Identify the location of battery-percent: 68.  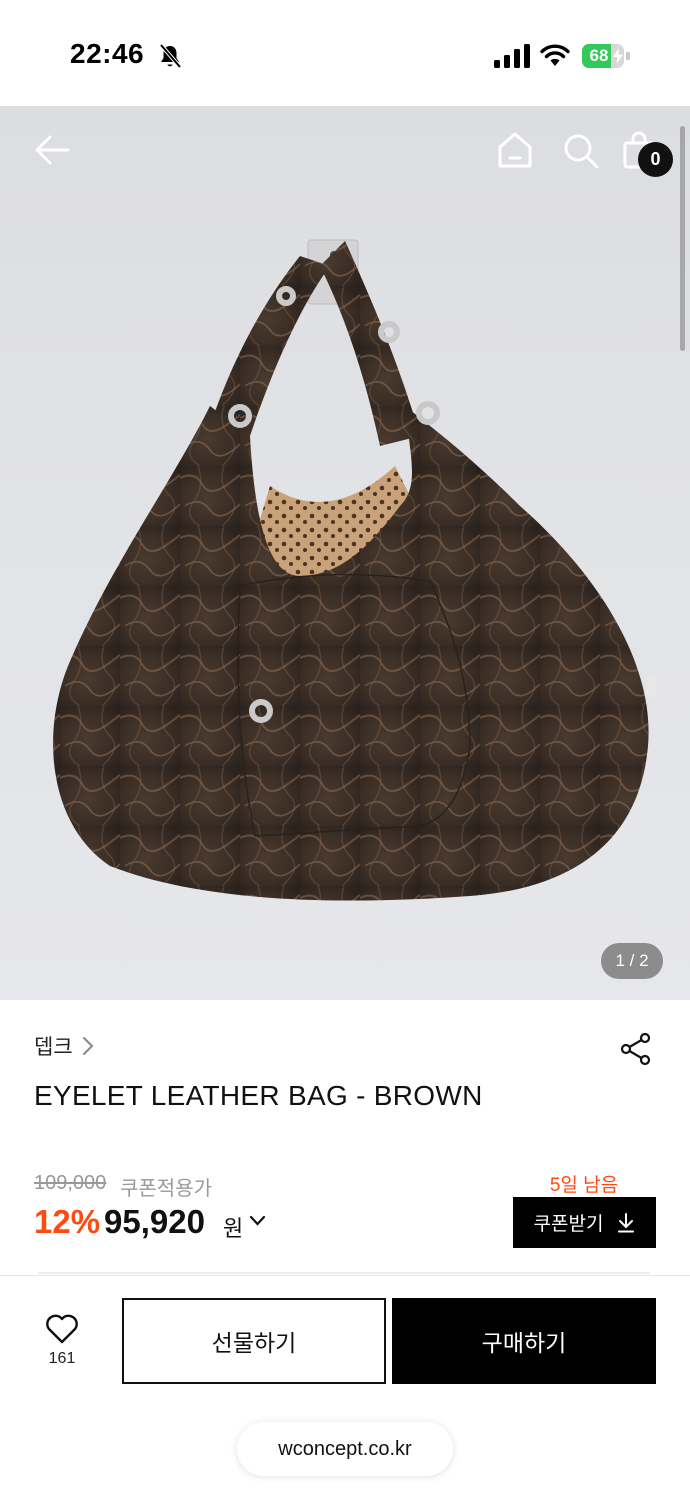
(599, 55).